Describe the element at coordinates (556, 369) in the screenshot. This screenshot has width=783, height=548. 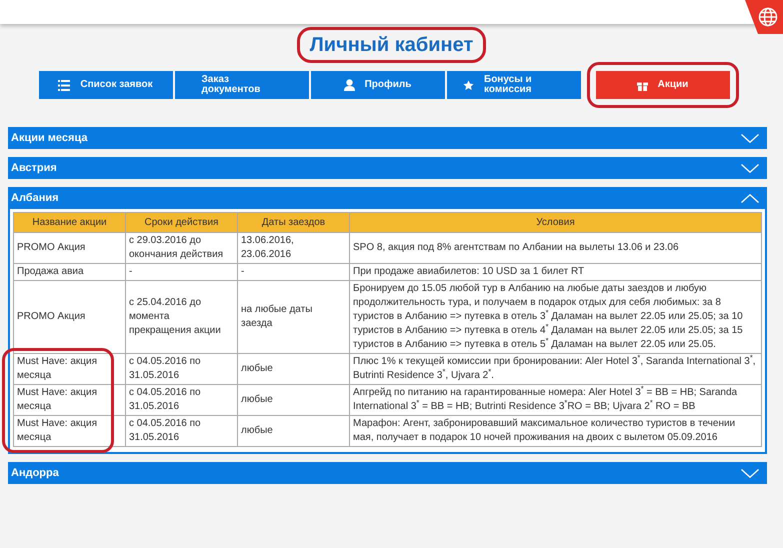
I see `table-cell: Плюс 1% к текущей комиссии при бронировании: Aler Hotel 3$^{*}$, Saranda International 3$^{*}$, Butrinti Residence 3$^{*}$, Ujvara 2$^{*}$.` at that location.